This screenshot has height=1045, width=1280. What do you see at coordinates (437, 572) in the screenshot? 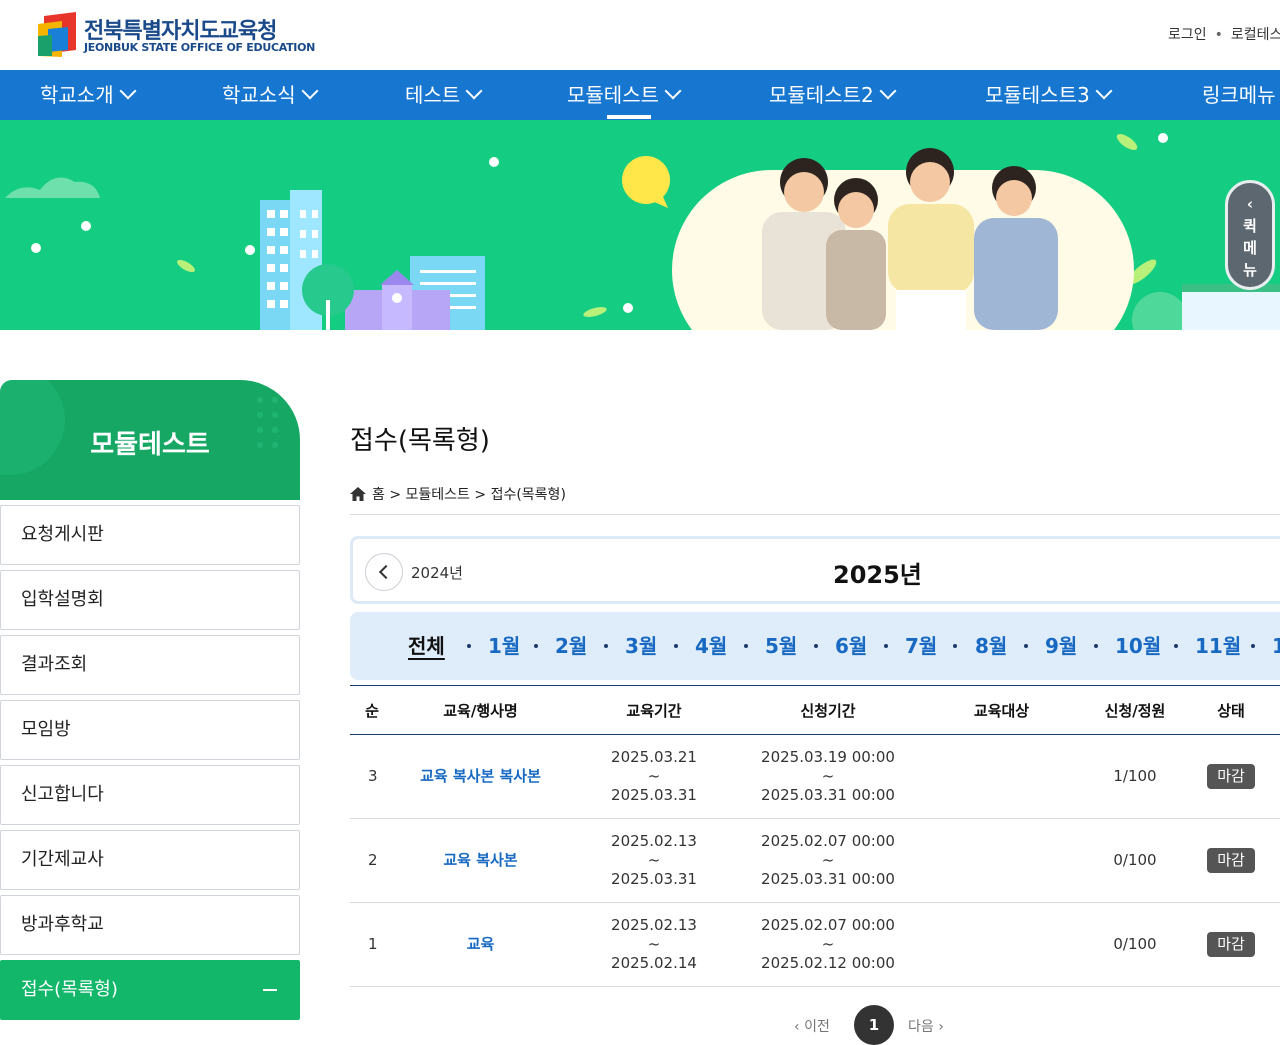
I see `prev-year-label: 2024년` at bounding box center [437, 572].